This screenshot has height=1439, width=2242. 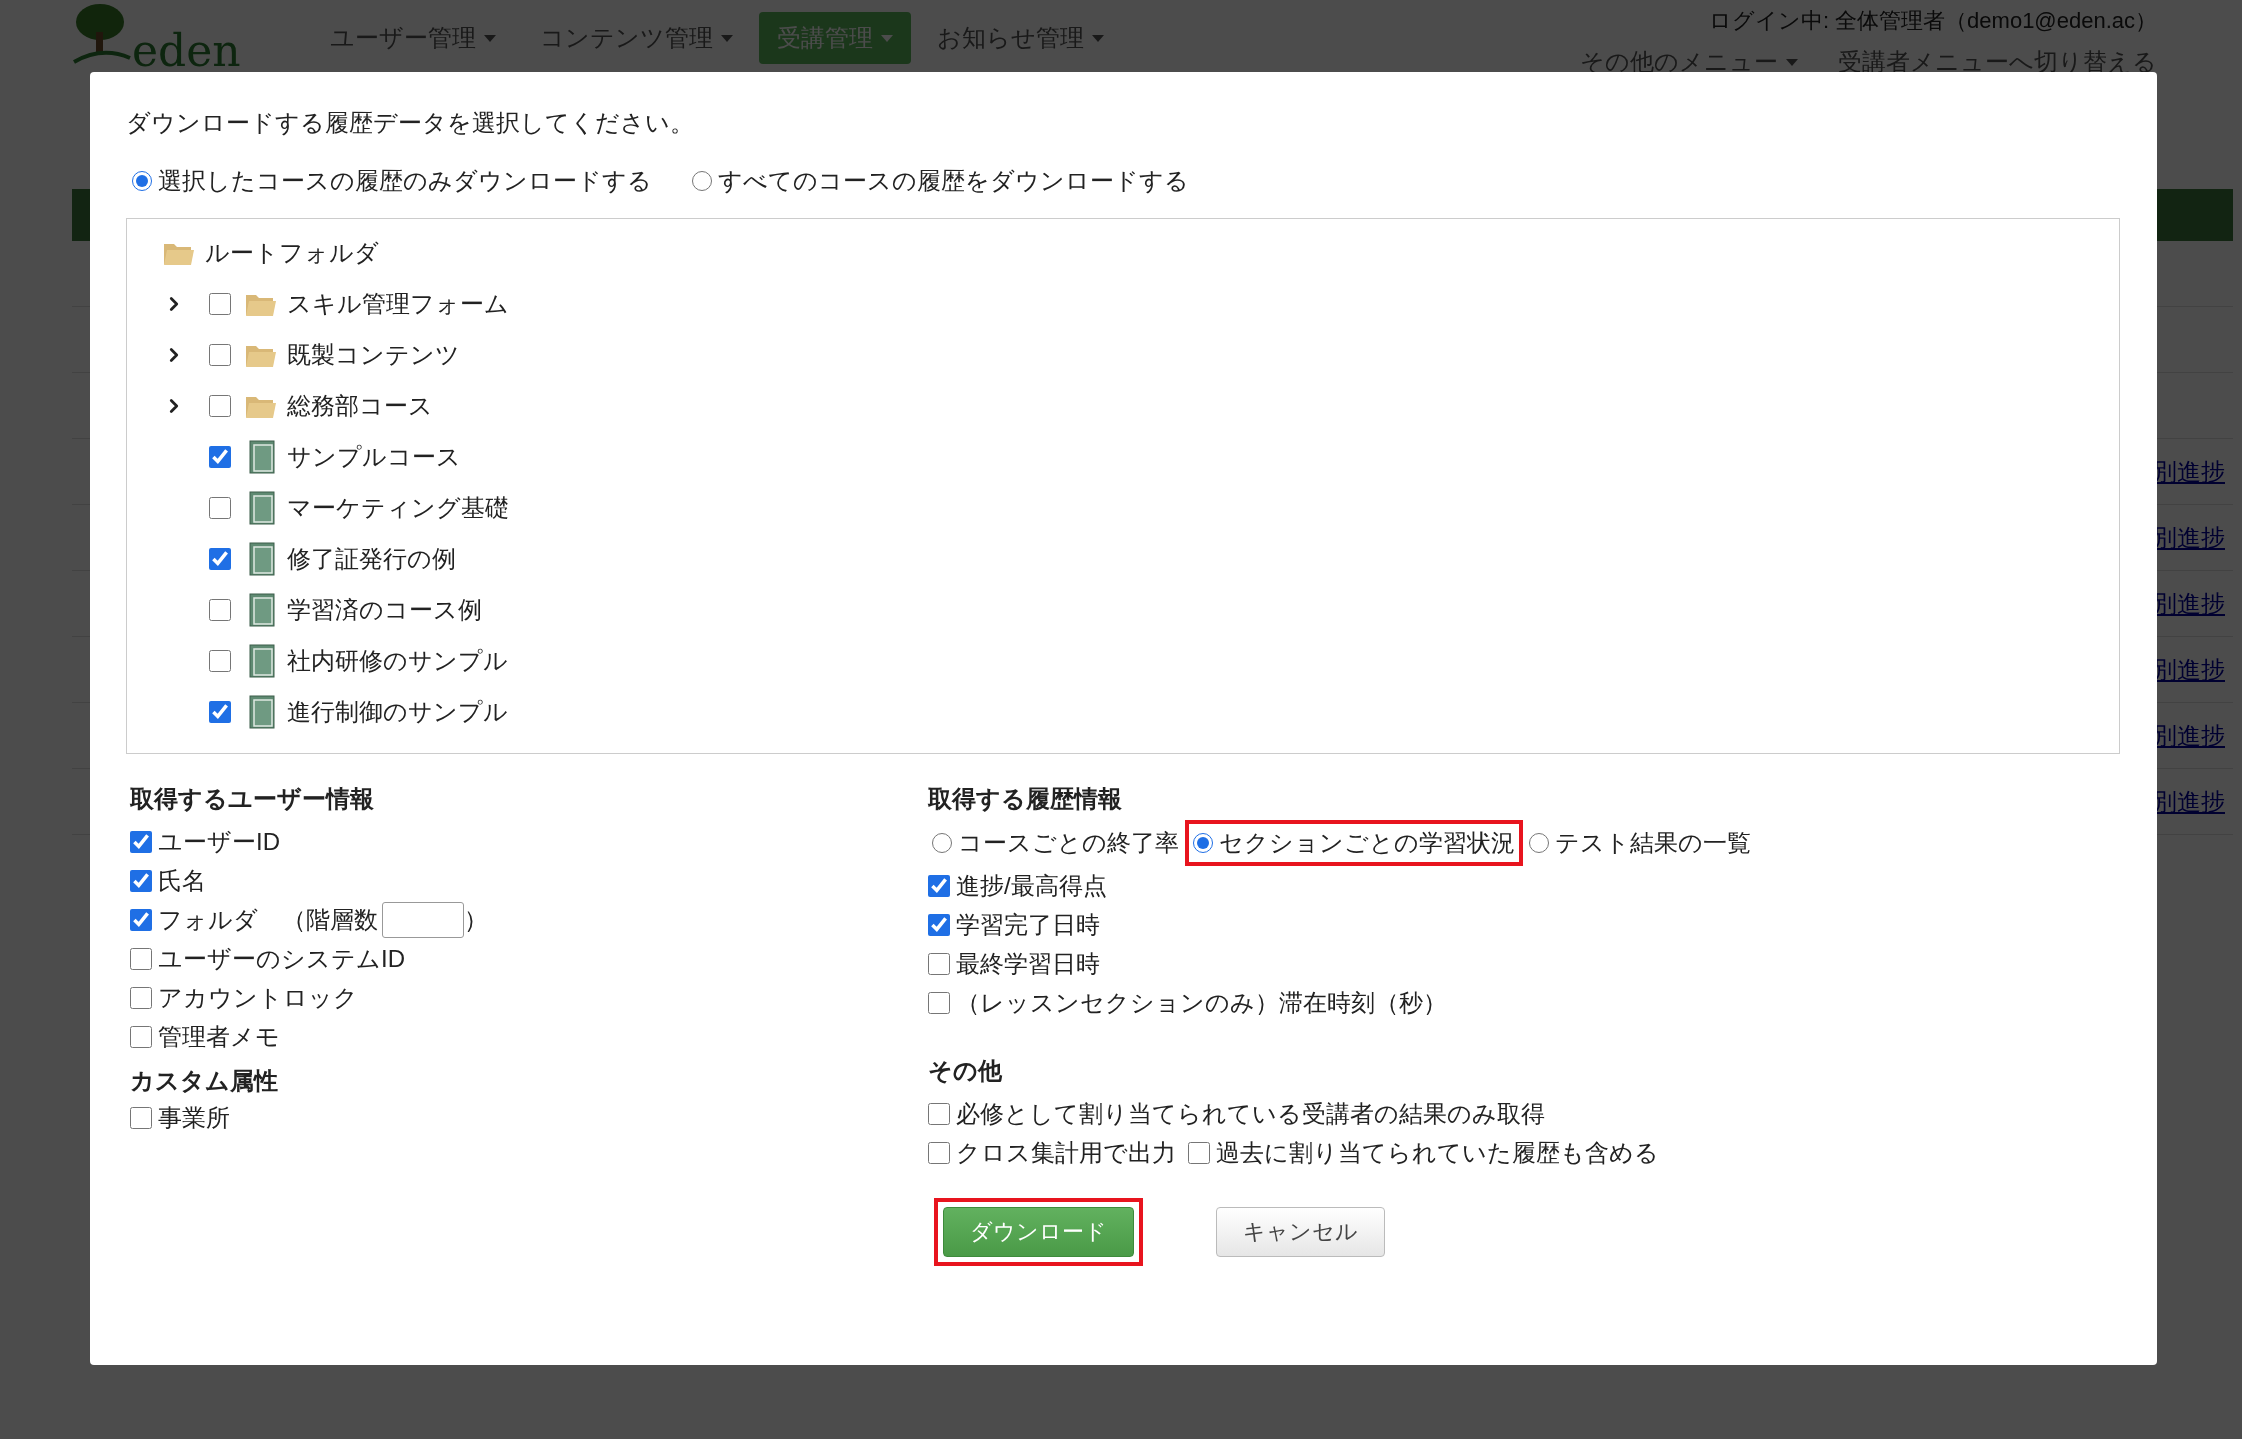 I want to click on cancel-button: キャンセル, so click(x=1300, y=1232).